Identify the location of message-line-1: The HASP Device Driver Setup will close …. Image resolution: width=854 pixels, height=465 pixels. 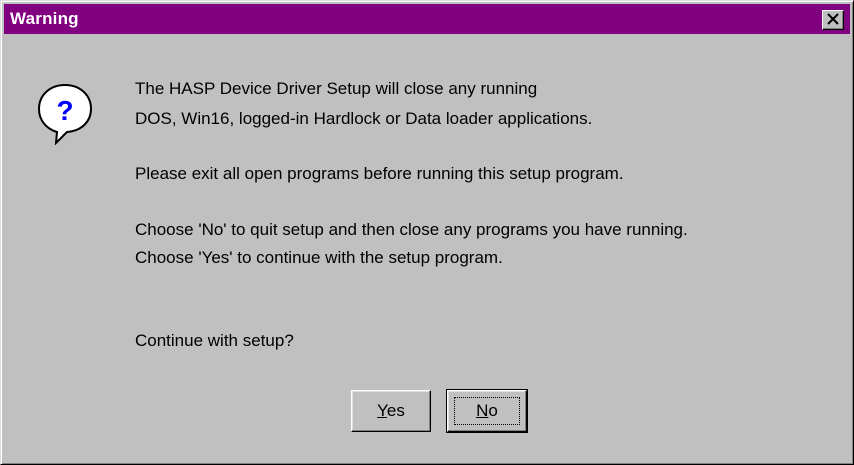
(336, 88).